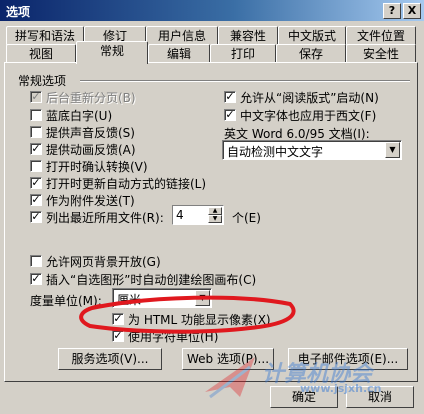  I want to click on group-title: 常规选项, so click(42, 81).